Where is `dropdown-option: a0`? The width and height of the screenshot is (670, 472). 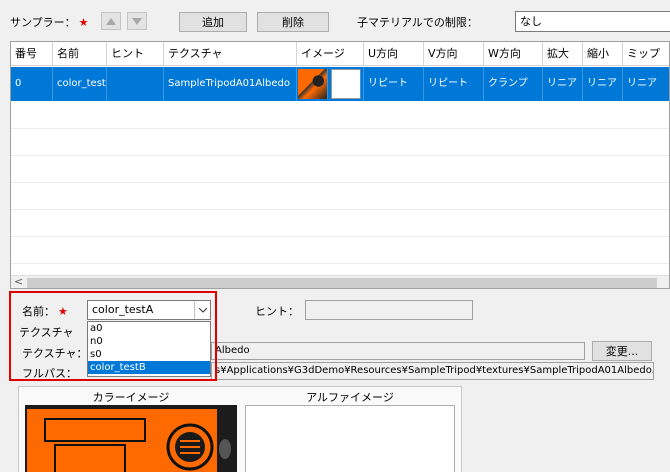 dropdown-option: a0 is located at coordinates (149, 328).